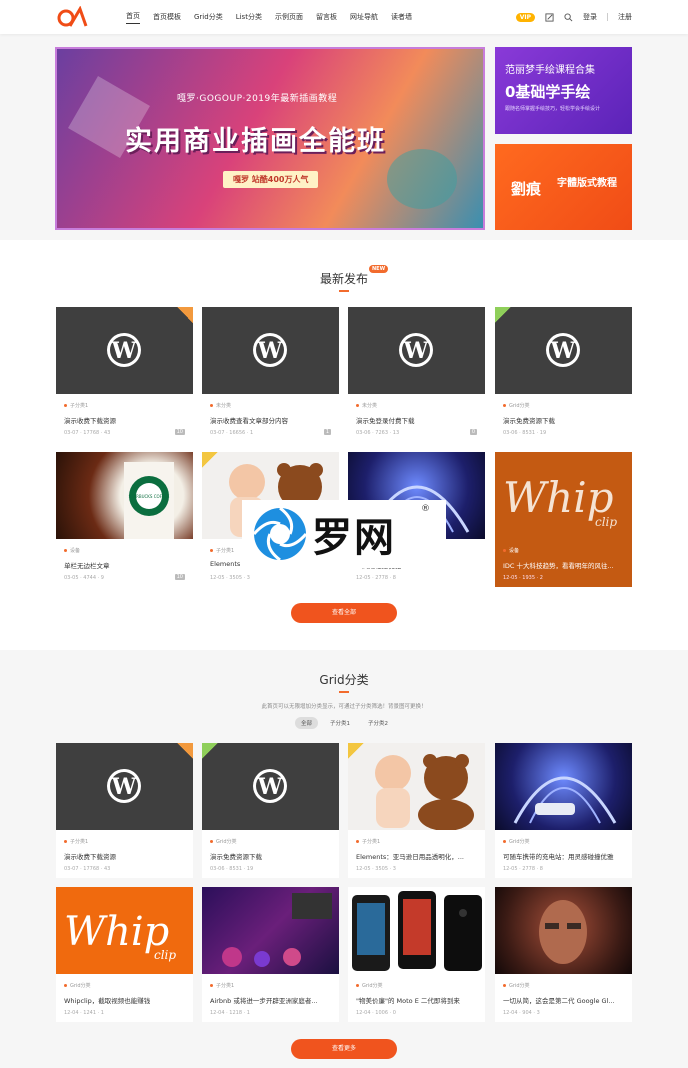  I want to click on post-card: W 子分类1 演示收费下载资源 03-07 · 17768 · 43, so click(124, 810).